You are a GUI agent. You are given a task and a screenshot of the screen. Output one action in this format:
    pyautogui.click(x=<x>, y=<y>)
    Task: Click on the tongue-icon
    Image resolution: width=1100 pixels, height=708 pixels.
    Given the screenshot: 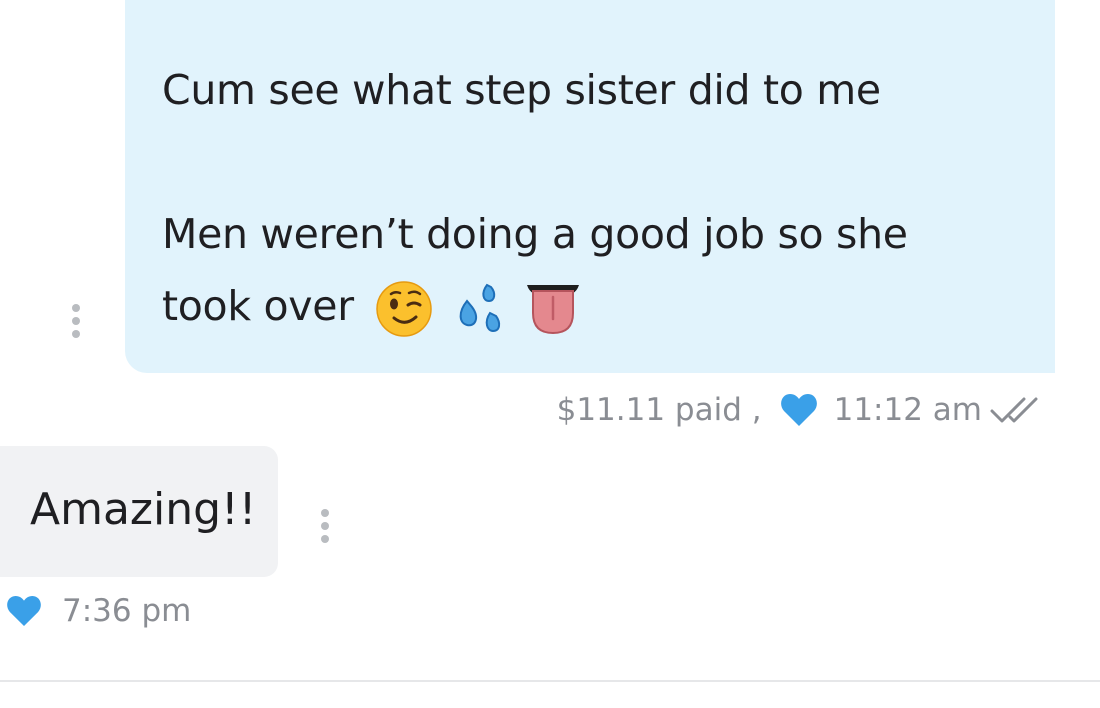 What is the action you would take?
    pyautogui.click(x=553, y=310)
    